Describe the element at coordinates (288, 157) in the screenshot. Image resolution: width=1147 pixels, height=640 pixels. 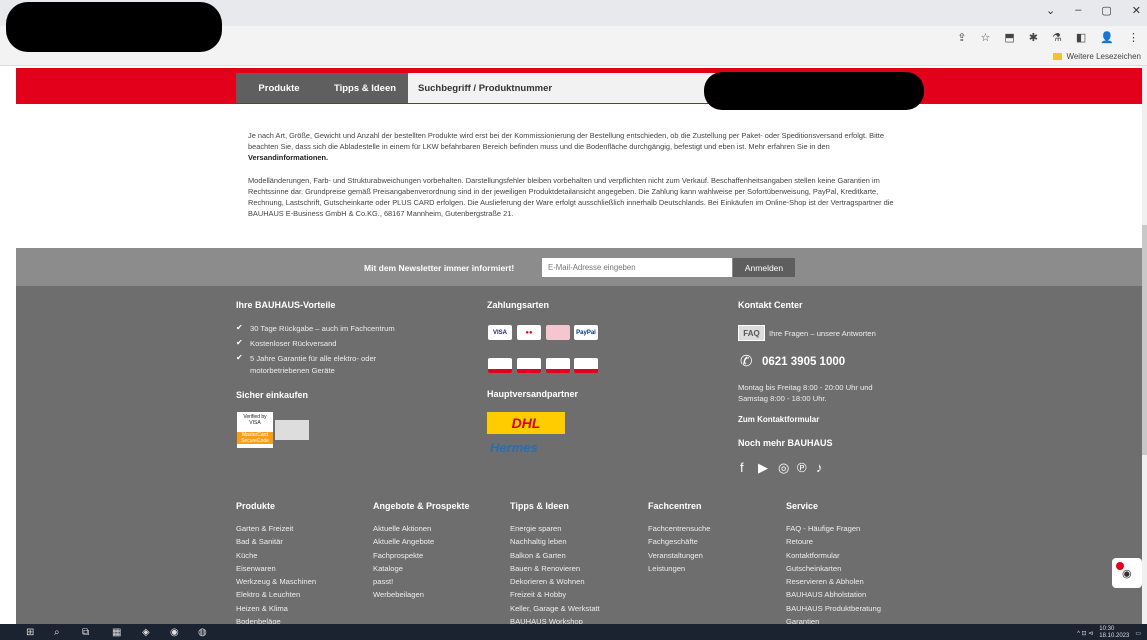
I see `shipping-info-link: Versandinformationen.` at that location.